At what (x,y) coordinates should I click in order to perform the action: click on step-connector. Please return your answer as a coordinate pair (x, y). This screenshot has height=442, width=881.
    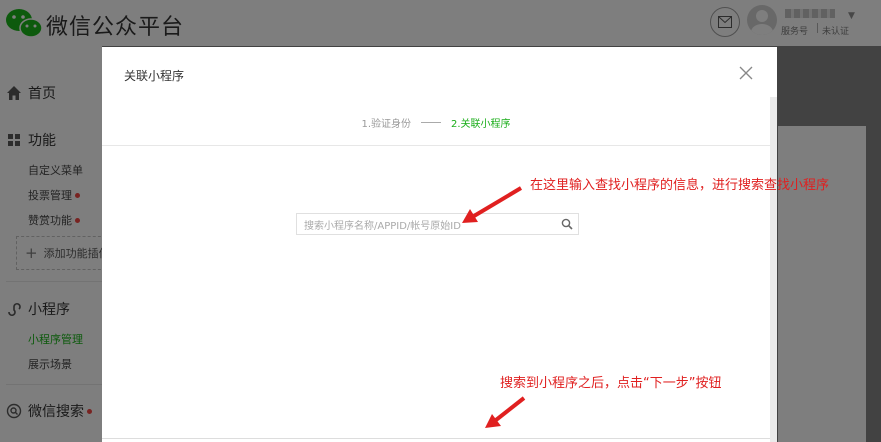
    Looking at the image, I should click on (431, 122).